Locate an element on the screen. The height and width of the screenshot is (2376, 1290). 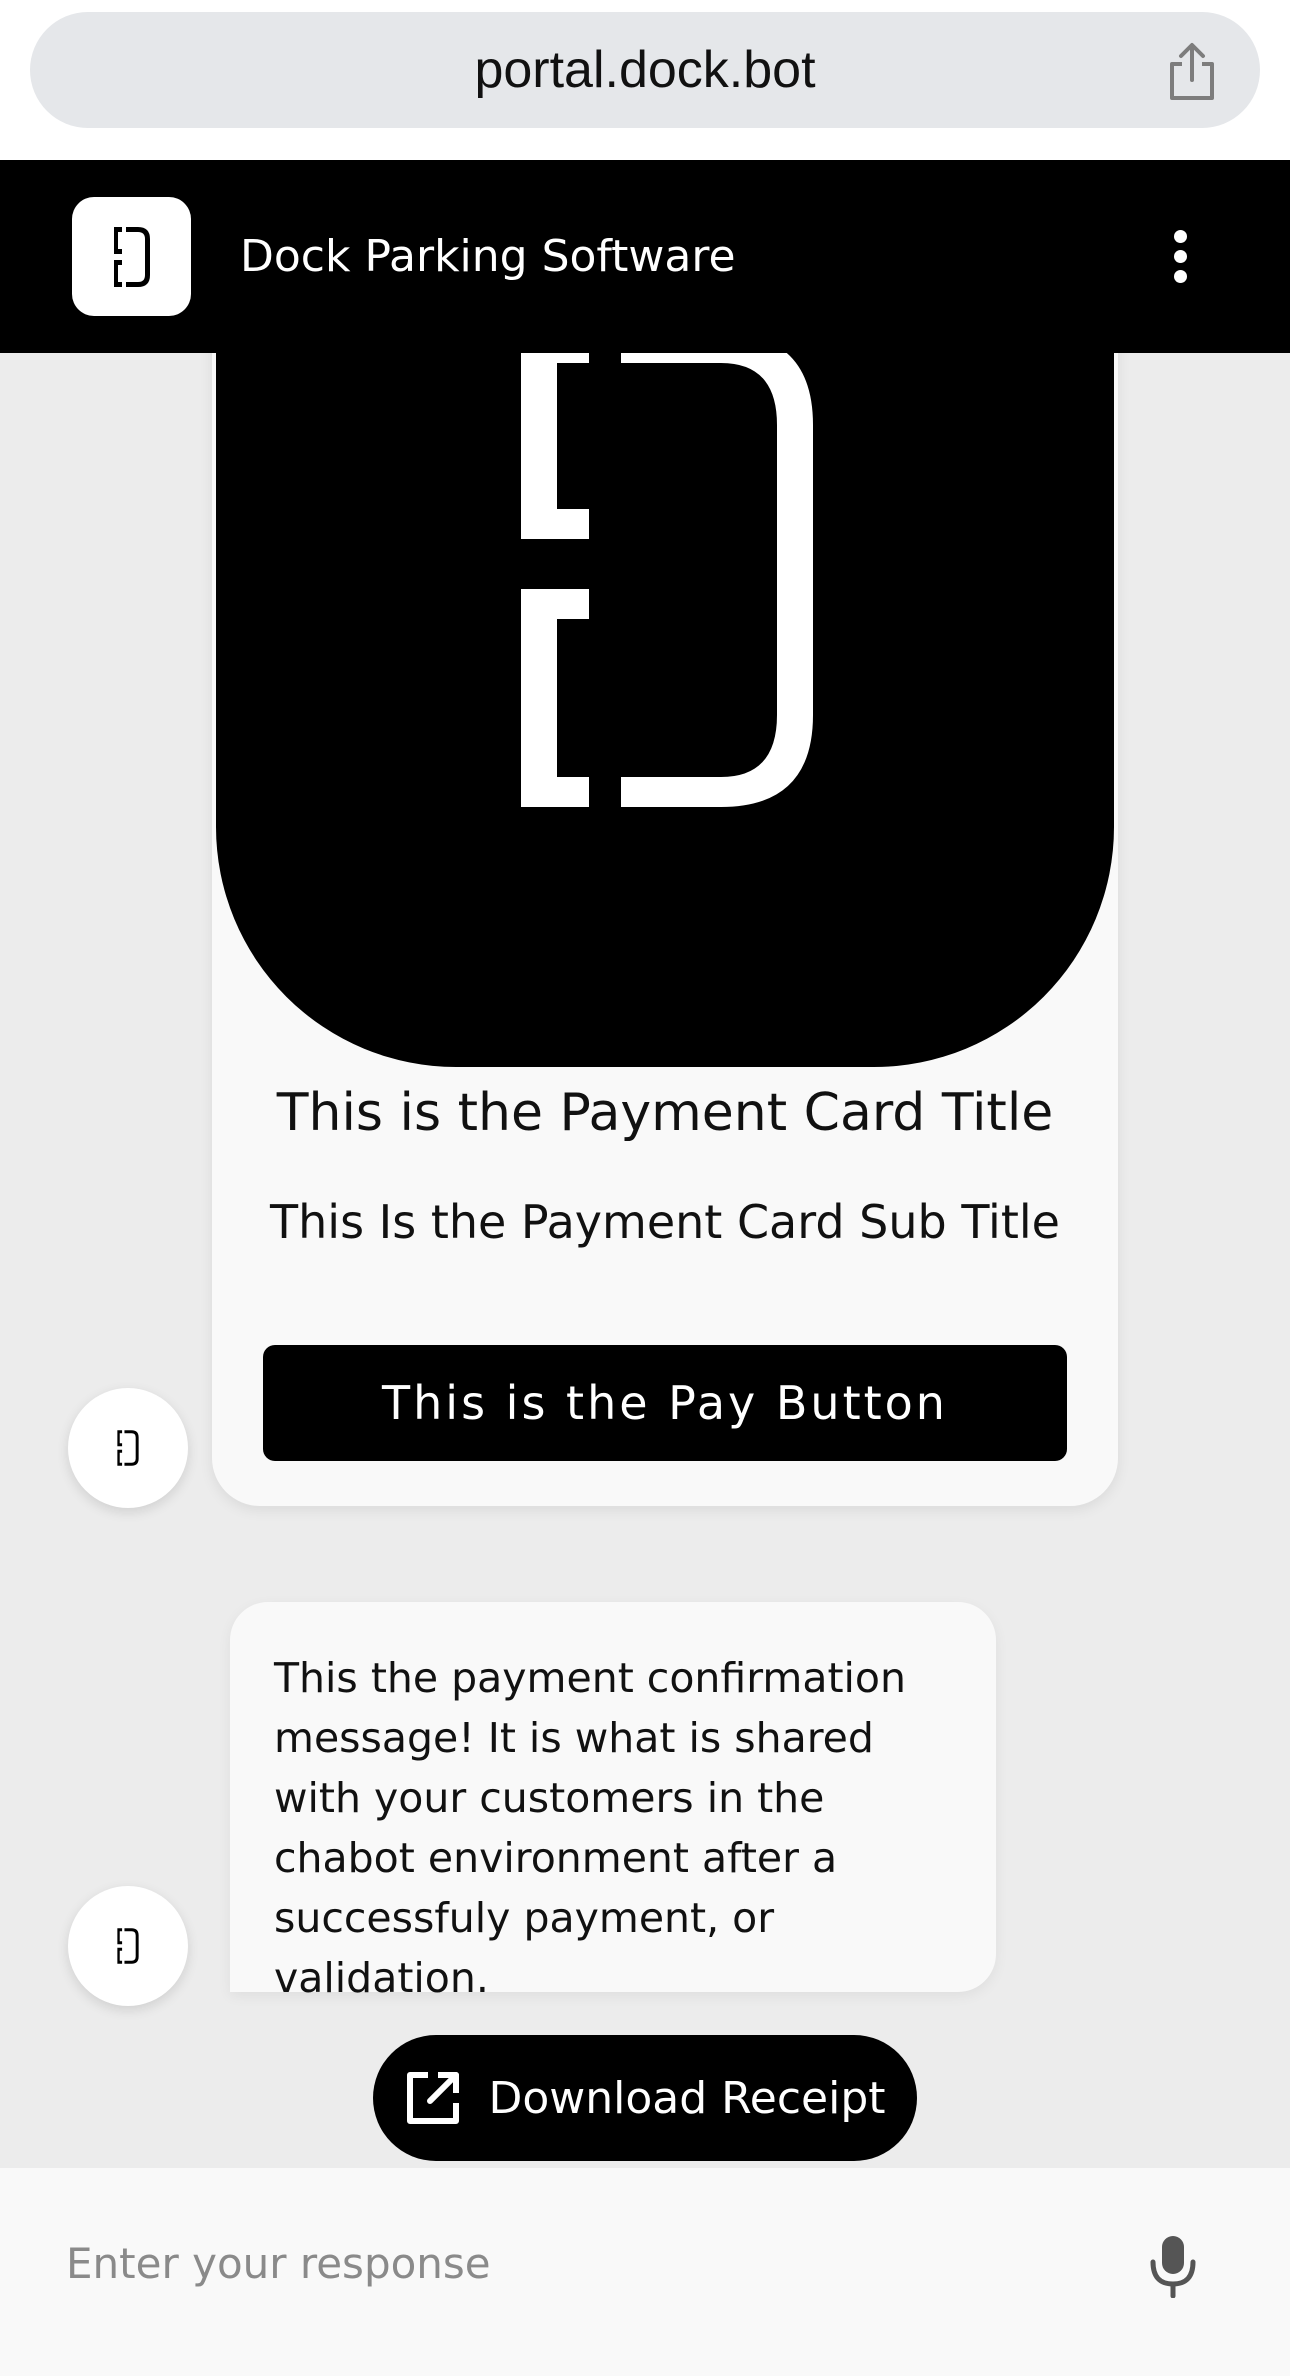
download-receipt-button: Download Receipt is located at coordinates (645, 2098).